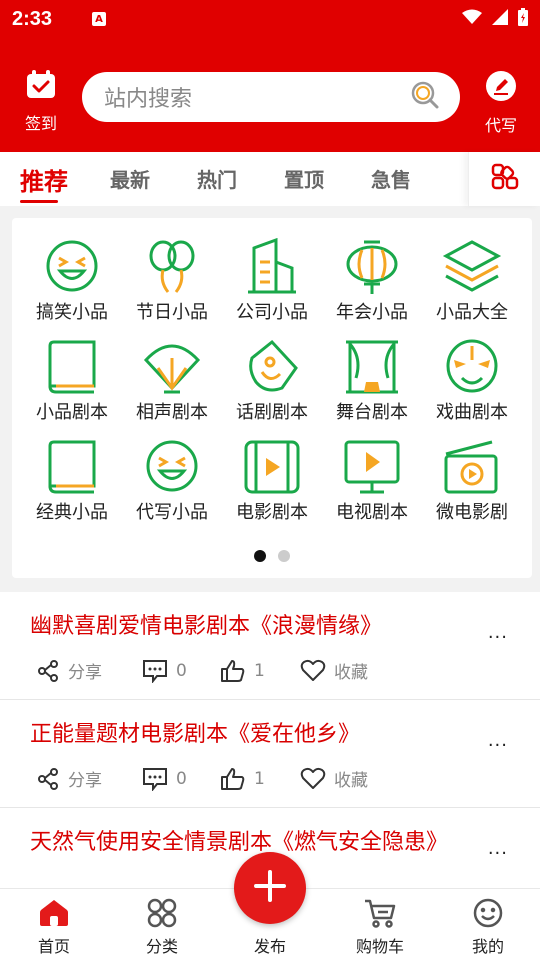 The width and height of the screenshot is (540, 960). I want to click on category-label: 相声剧本, so click(172, 412).